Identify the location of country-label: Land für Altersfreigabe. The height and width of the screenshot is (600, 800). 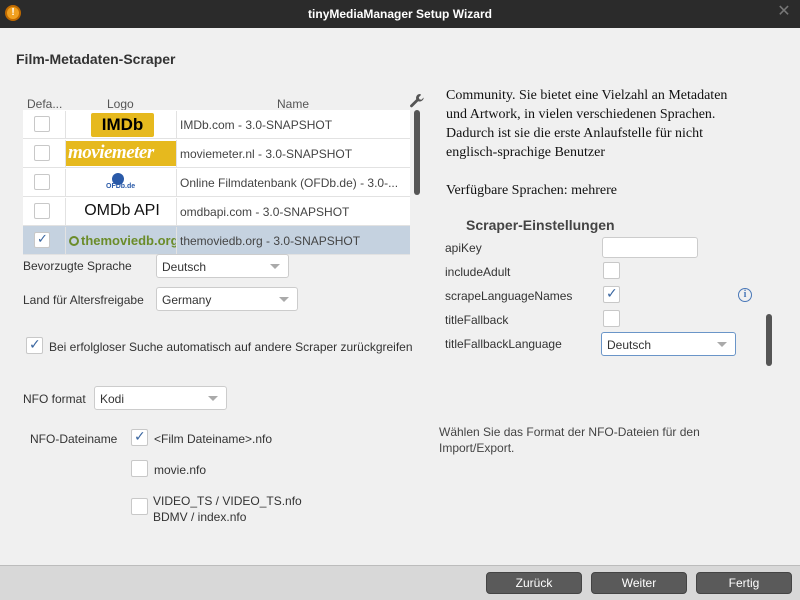
(83, 300).